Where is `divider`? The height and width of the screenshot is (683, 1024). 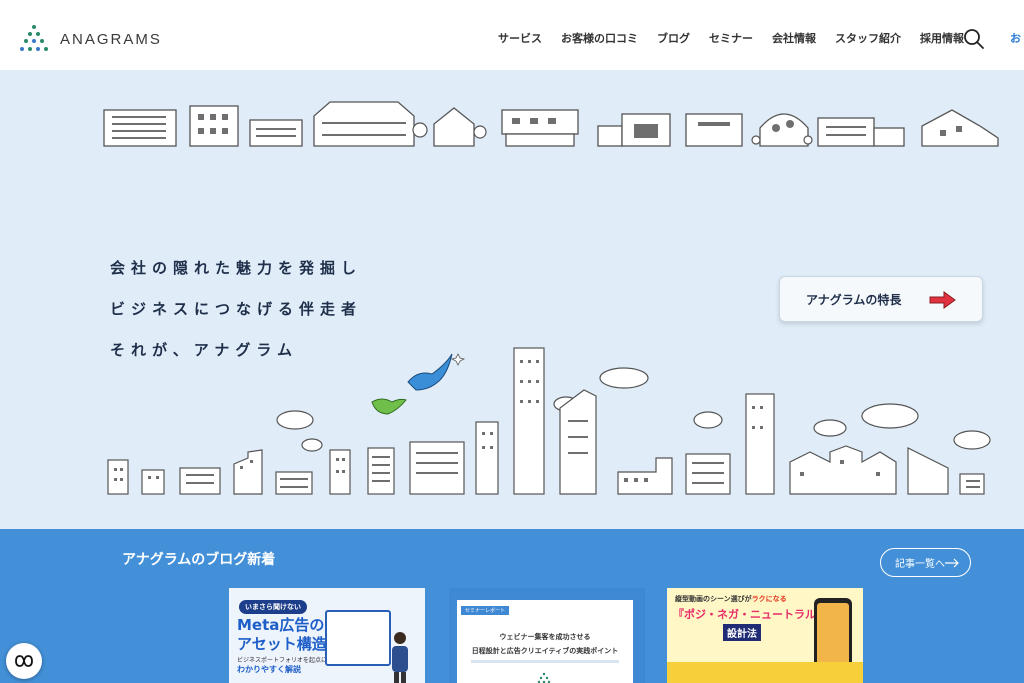 divider is located at coordinates (545, 661).